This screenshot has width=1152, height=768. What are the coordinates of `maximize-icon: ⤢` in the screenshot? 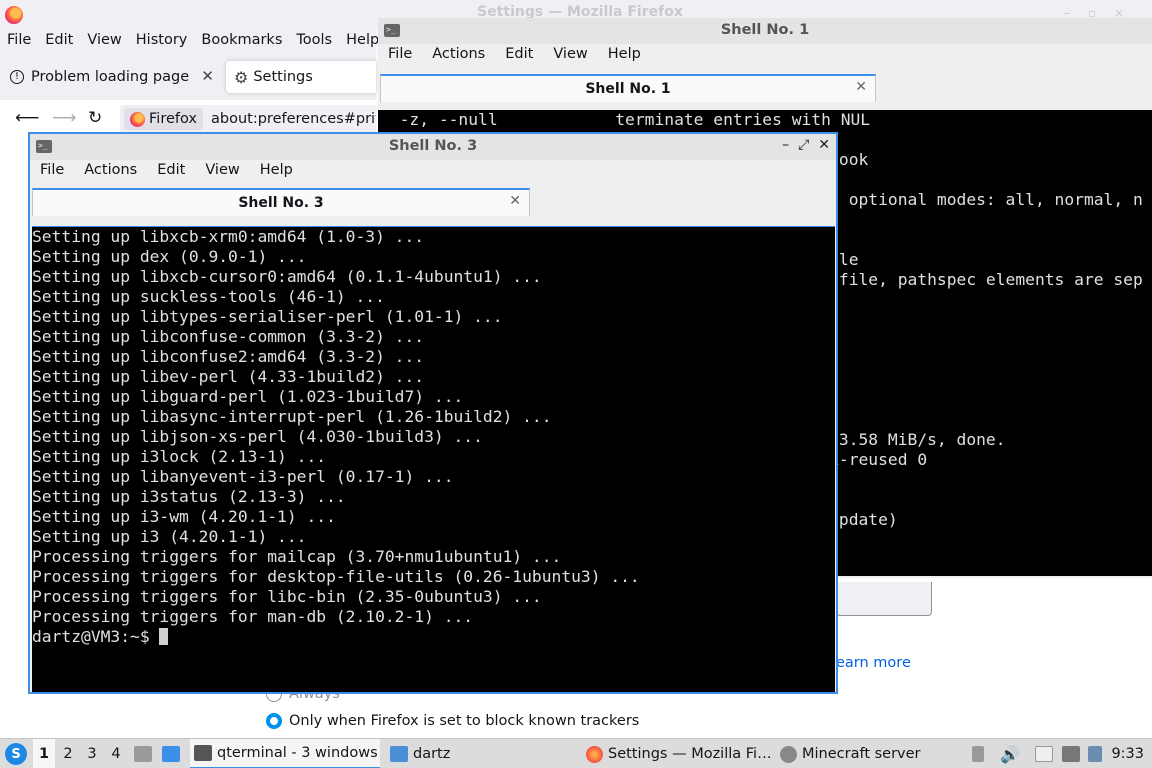 It's located at (803, 145).